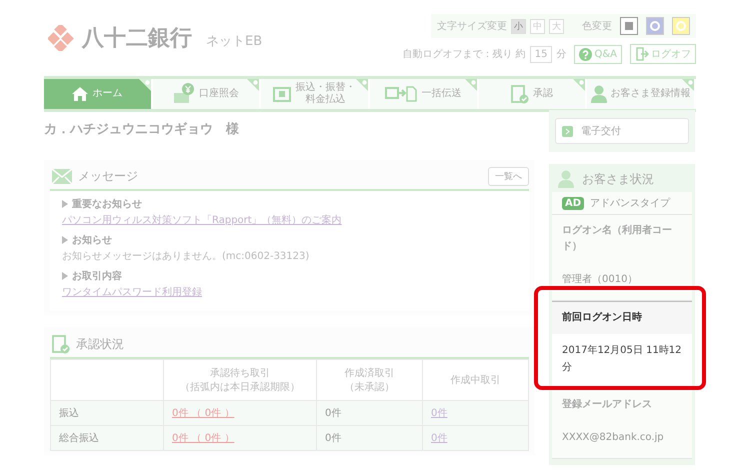 The image size is (740, 470). What do you see at coordinates (518, 26) in the screenshot?
I see `font-size-button: 小` at bounding box center [518, 26].